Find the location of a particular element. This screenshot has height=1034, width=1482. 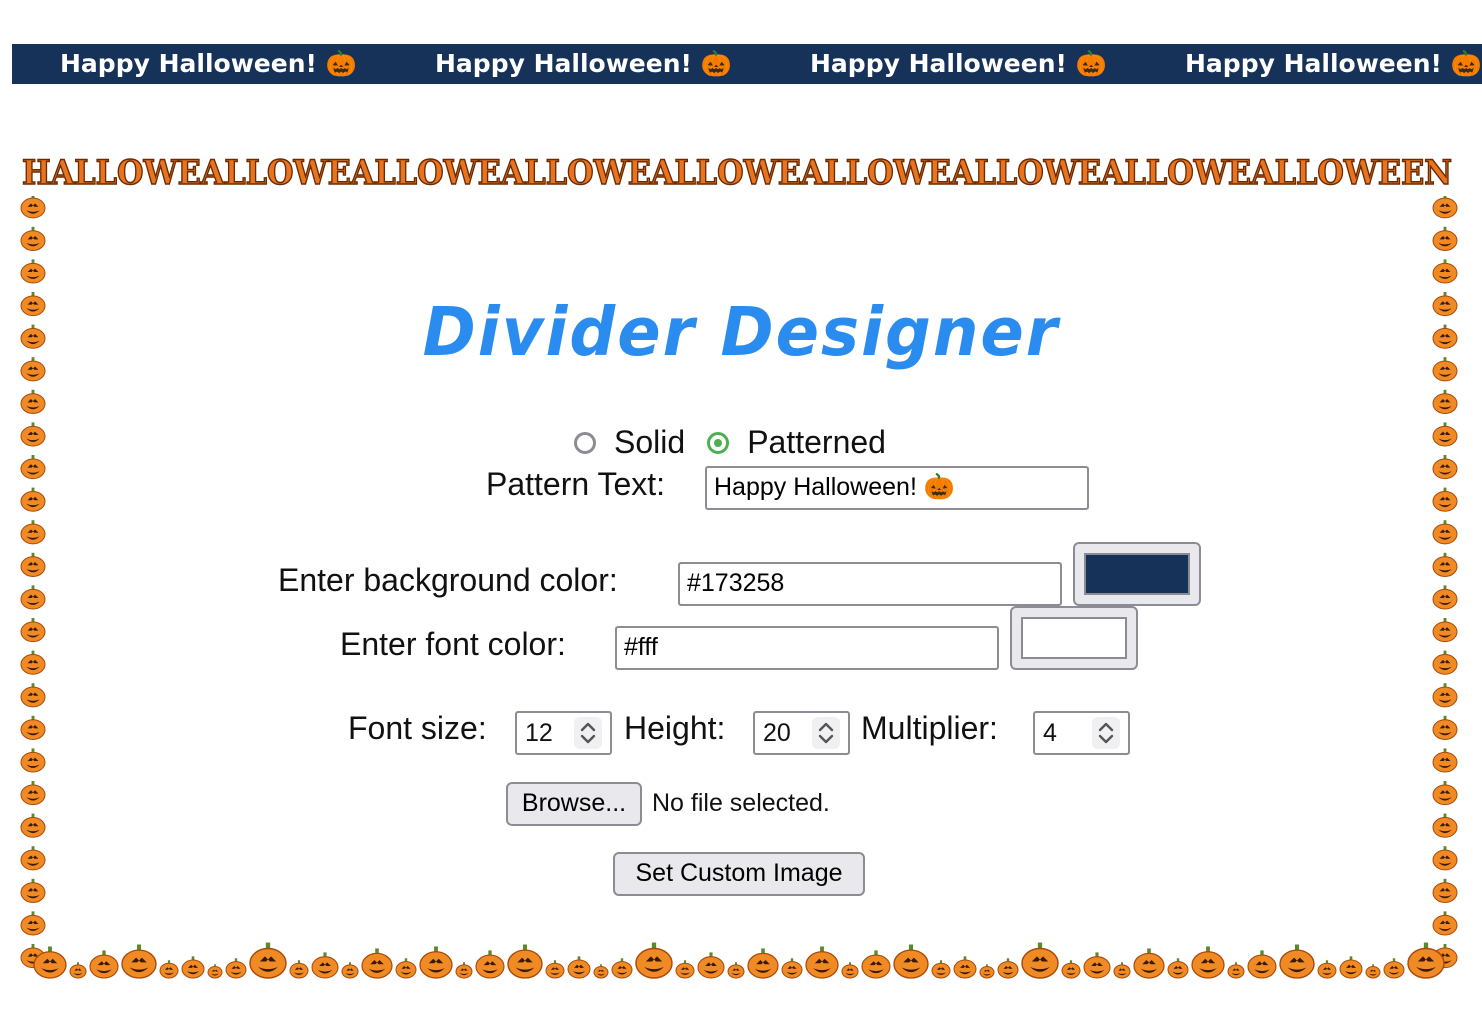

height-input: 20 is located at coordinates (801, 733).